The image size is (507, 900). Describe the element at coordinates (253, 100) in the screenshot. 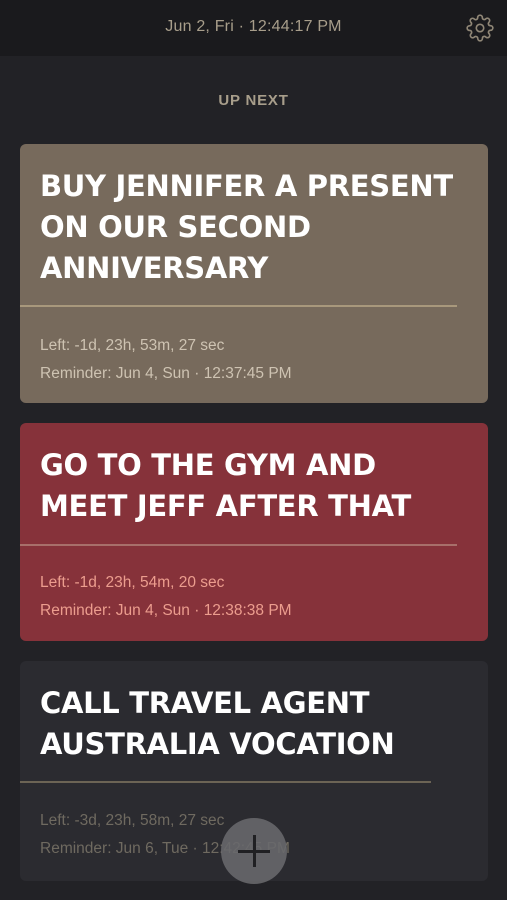

I see `section-heading-up-next: UP NEXT` at that location.